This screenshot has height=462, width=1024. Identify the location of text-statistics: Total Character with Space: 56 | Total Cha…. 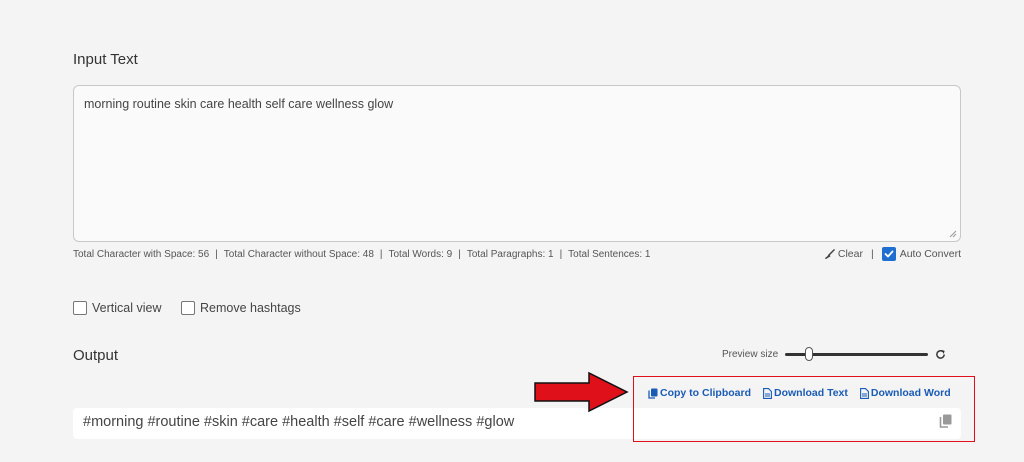
(361, 254).